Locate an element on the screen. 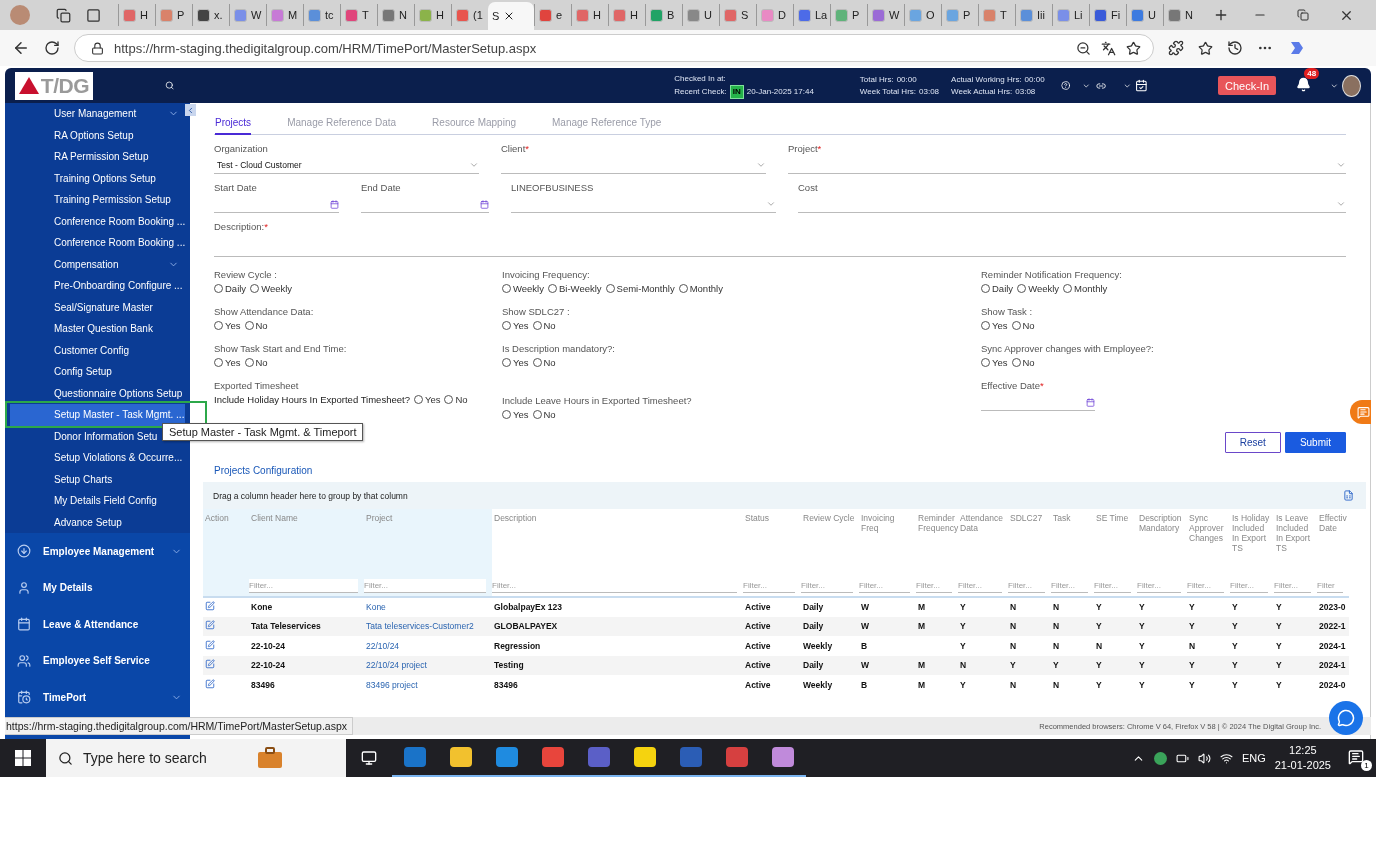 Image resolution: width=1376 pixels, height=867 pixels. sidebar-section: TimePort is located at coordinates (97, 697).